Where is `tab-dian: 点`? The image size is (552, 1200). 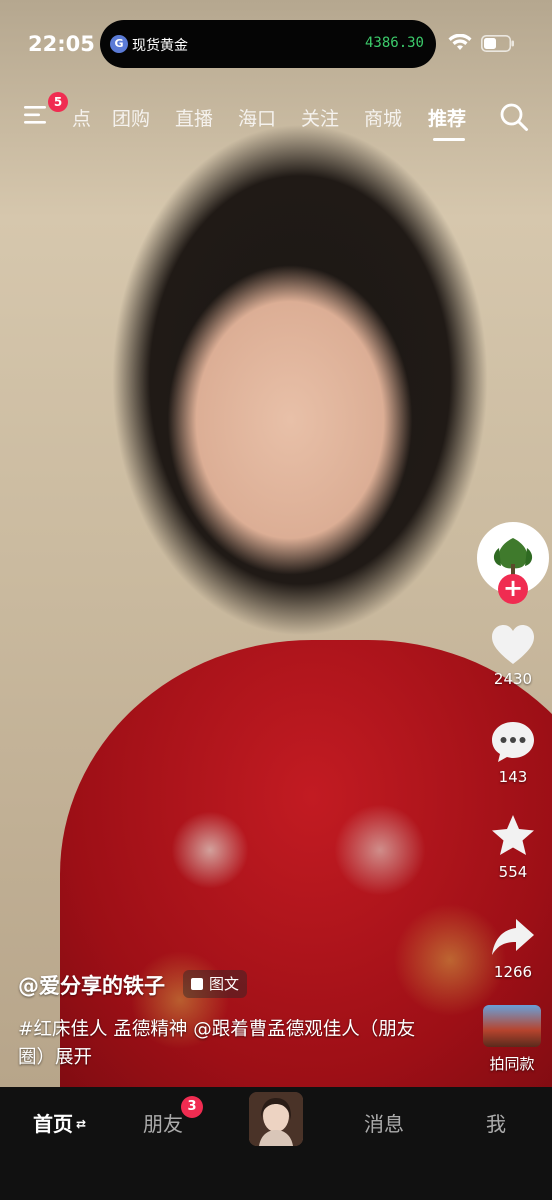
tab-dian: 点 is located at coordinates (81, 117).